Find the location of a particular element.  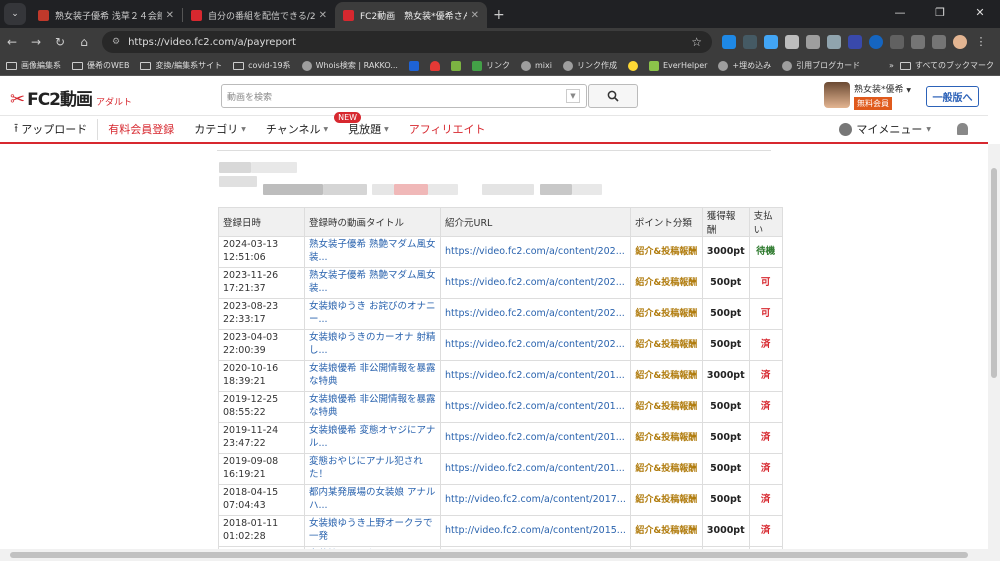

nav-affiliate: アフィリエイト is located at coordinates (447, 129).